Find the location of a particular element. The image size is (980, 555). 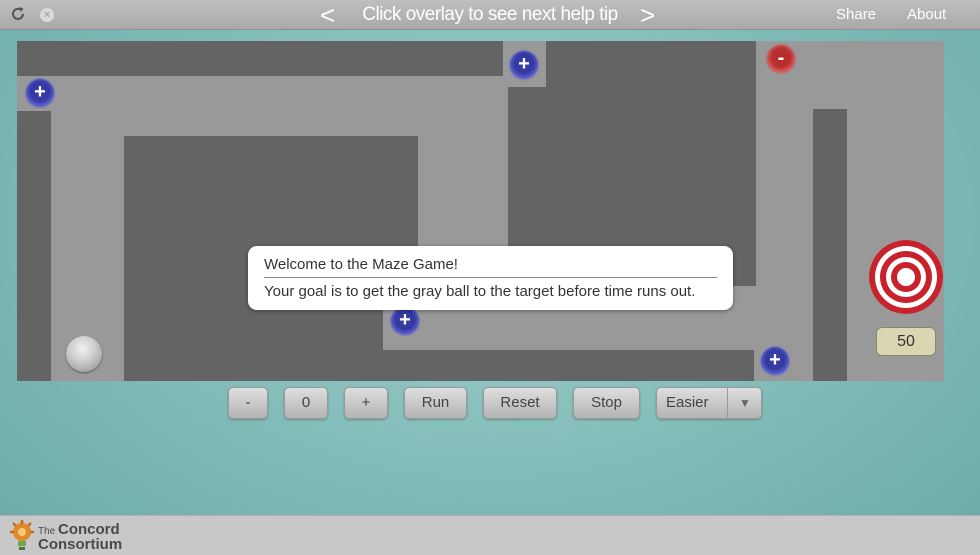

consortium-logo: The Concord Consortium is located at coordinates (80, 537).